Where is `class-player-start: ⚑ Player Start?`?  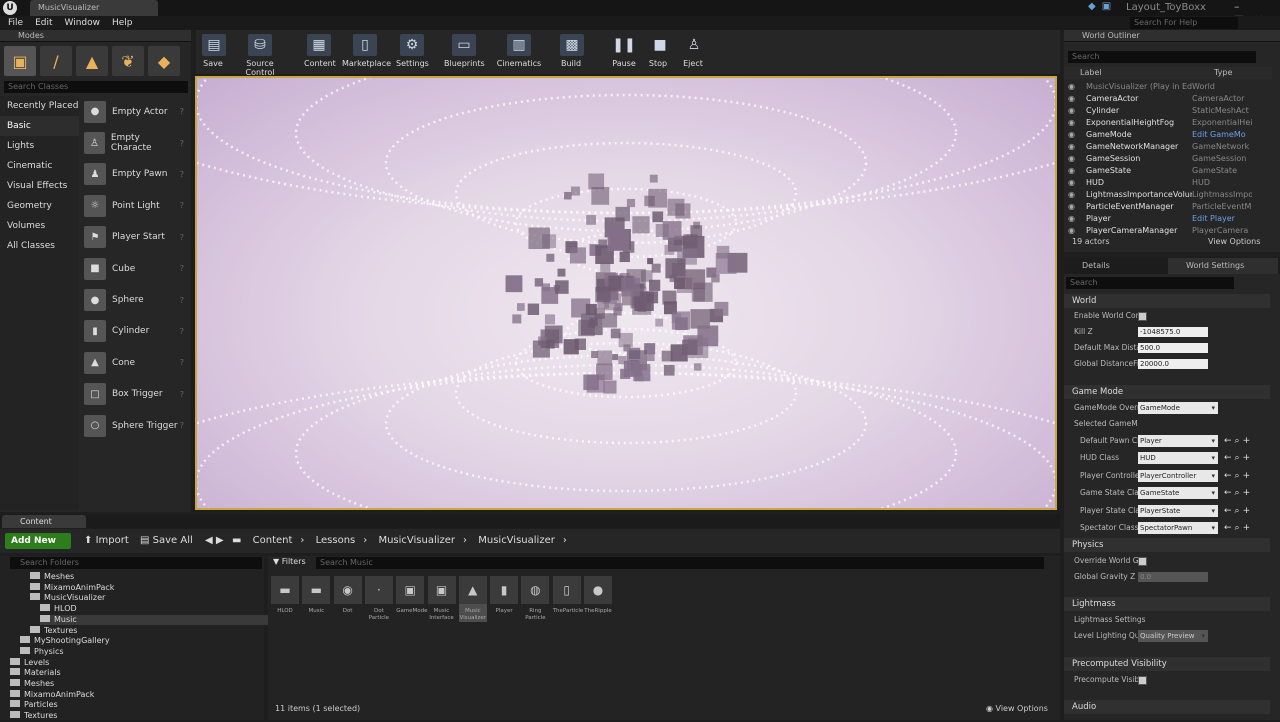
class-player-start: ⚑ Player Start? is located at coordinates (135, 237).